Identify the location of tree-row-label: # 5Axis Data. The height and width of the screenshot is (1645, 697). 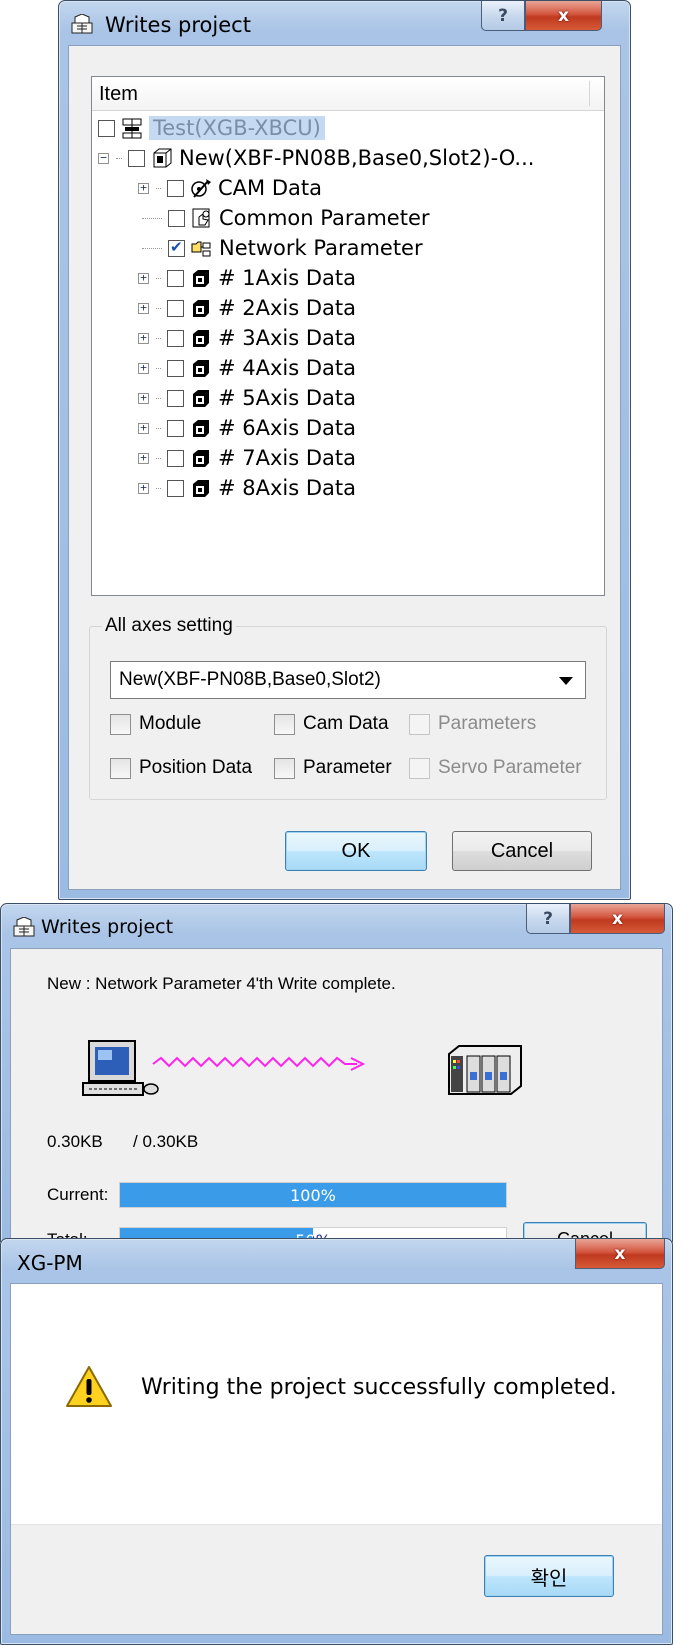
(287, 398).